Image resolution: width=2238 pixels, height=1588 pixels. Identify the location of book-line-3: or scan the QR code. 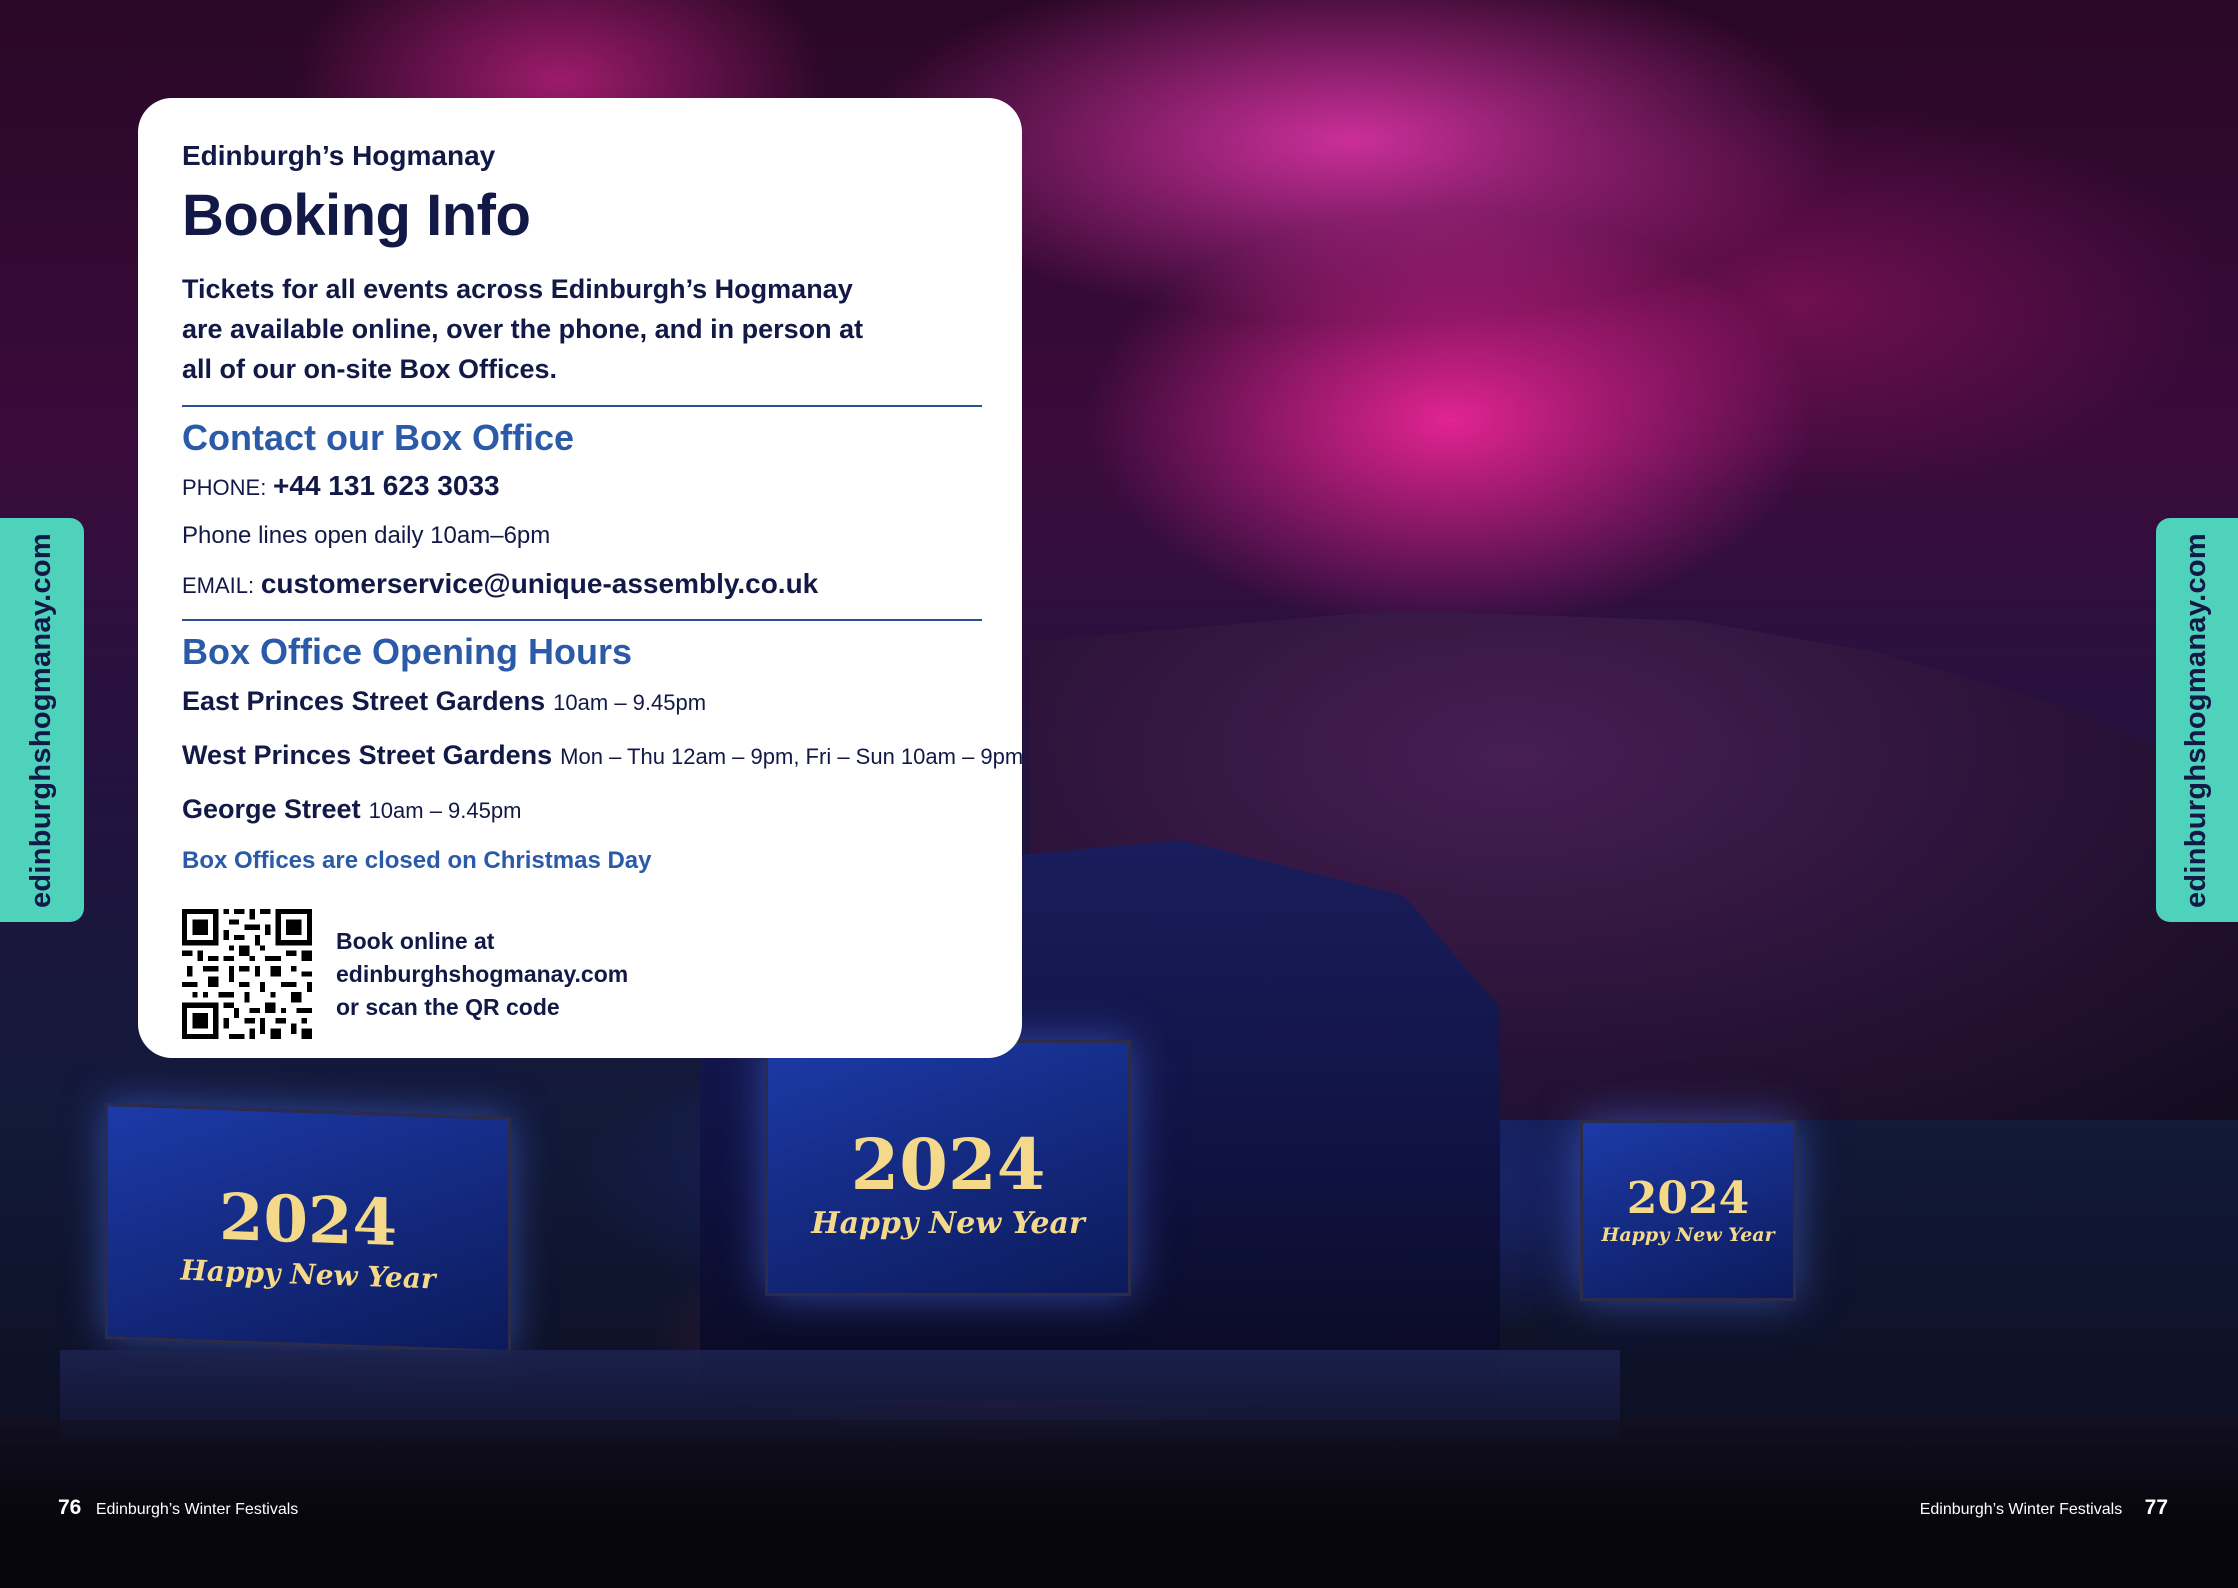
(448, 1006).